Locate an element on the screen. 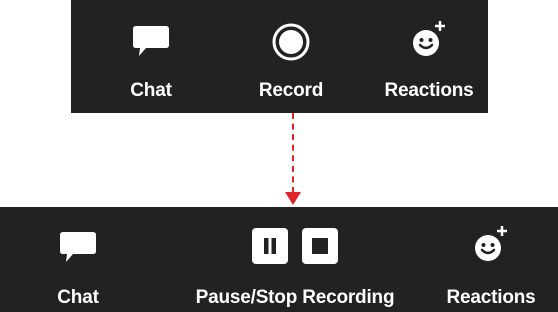  pause-icon is located at coordinates (270, 246).